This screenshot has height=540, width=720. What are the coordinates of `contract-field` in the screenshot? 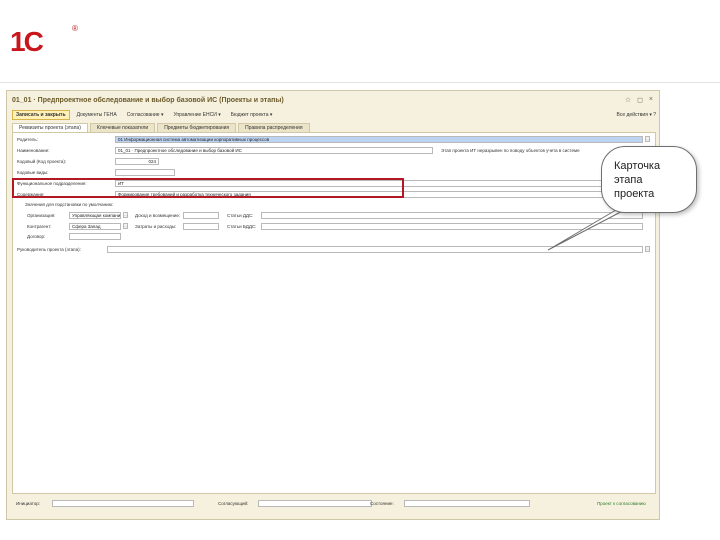 It's located at (95, 236).